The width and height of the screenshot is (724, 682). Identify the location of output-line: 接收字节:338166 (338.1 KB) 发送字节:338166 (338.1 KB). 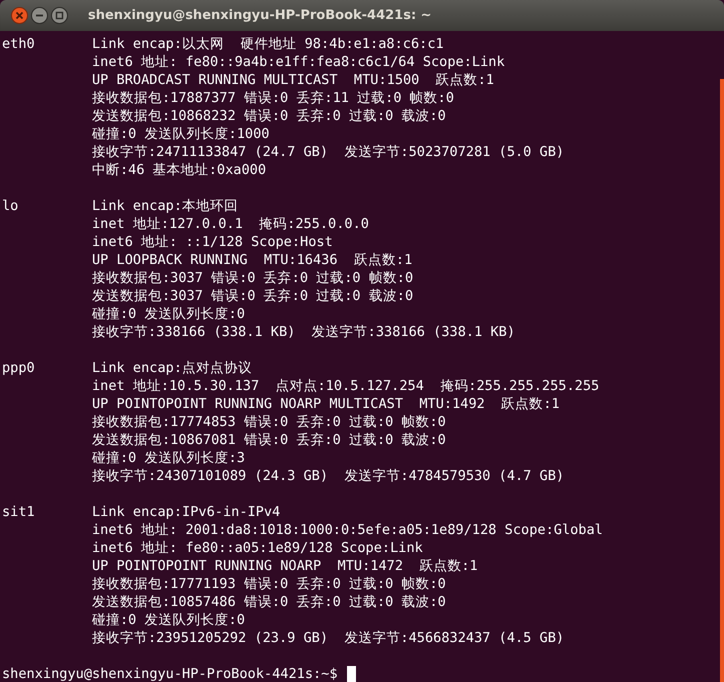
(303, 332).